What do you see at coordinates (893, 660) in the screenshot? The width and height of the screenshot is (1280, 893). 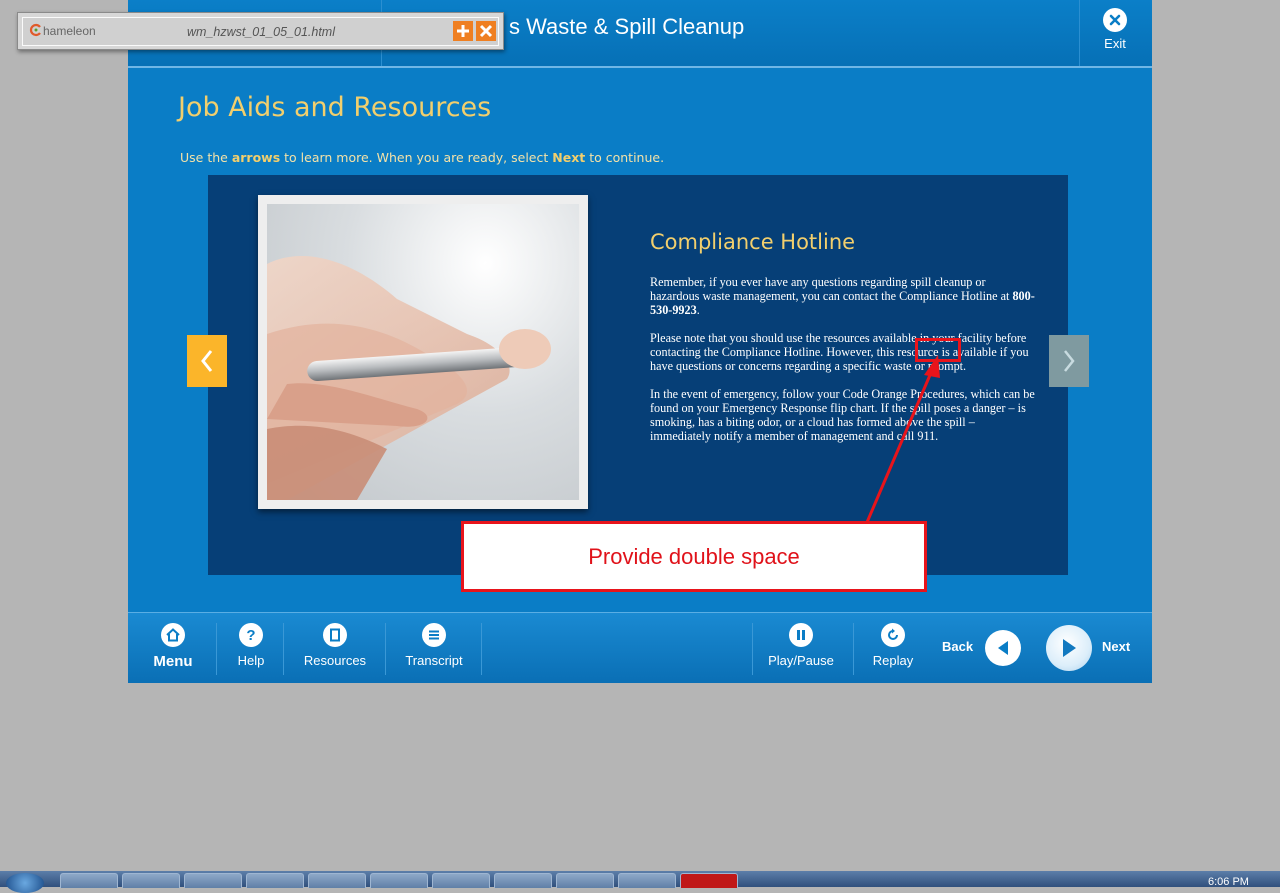 I see `replay-label: Replay` at bounding box center [893, 660].